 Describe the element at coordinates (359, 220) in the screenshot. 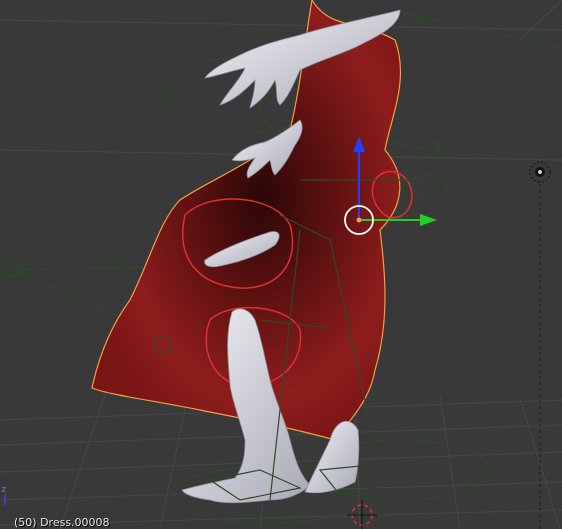

I see `object-origin` at that location.